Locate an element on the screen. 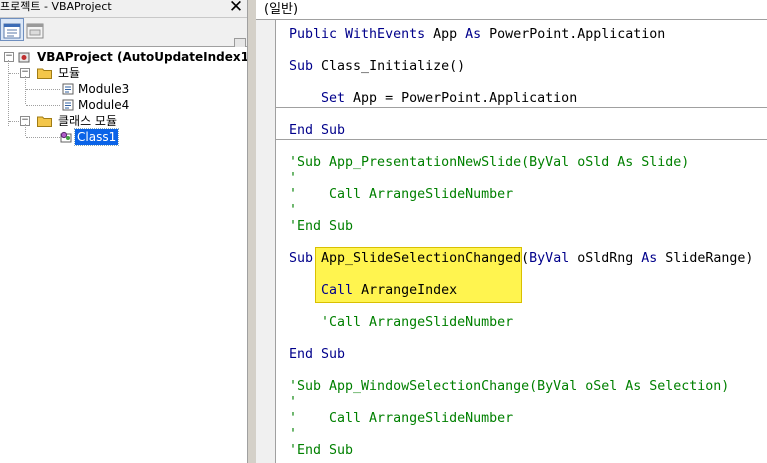 This screenshot has height=463, width=767. code-keyword: Set is located at coordinates (321, 98).